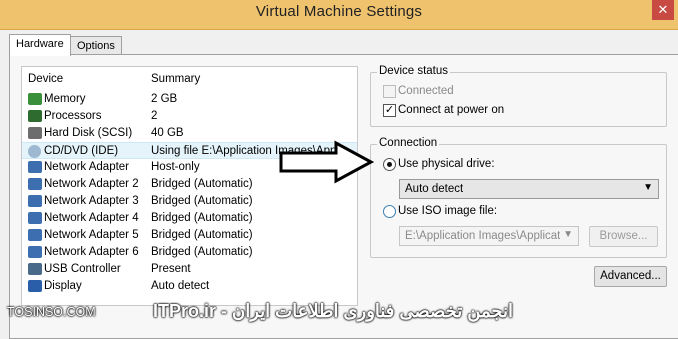  I want to click on device-name: Network Adapter 5, so click(91, 235).